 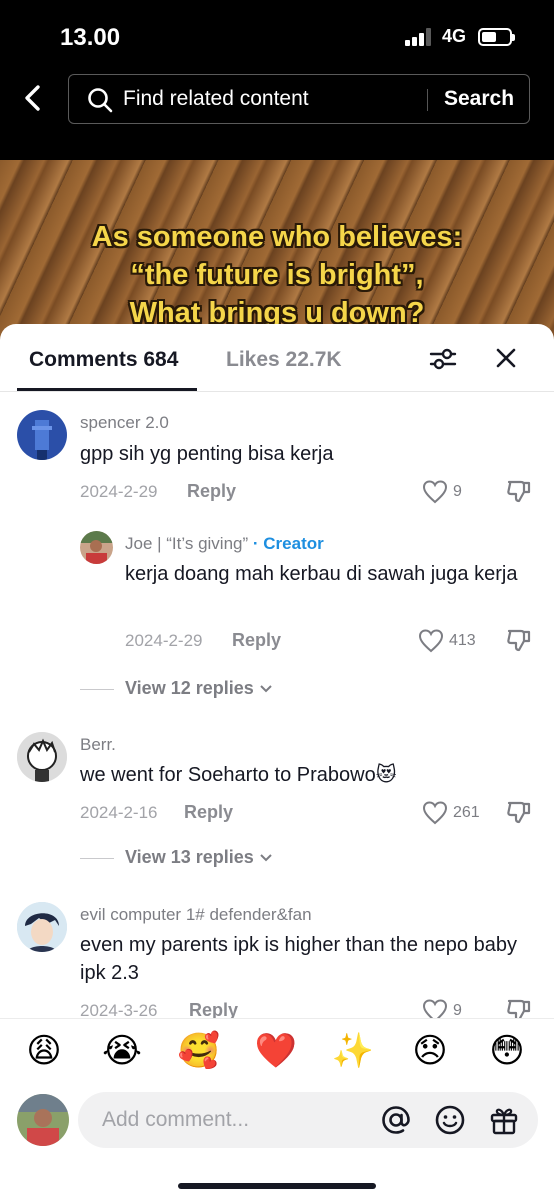 I want to click on emoji-red-heart: ❤️, so click(x=276, y=1051).